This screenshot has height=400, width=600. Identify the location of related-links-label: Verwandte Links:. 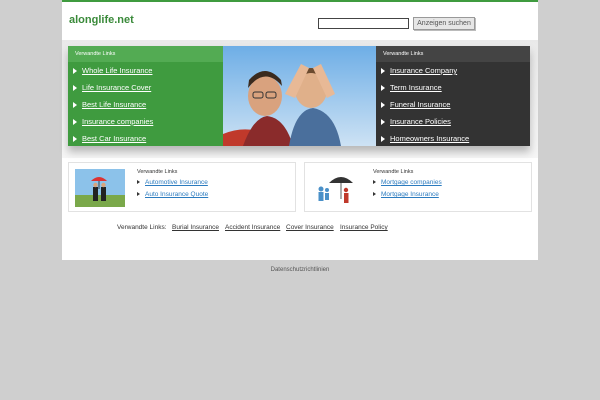
(142, 227).